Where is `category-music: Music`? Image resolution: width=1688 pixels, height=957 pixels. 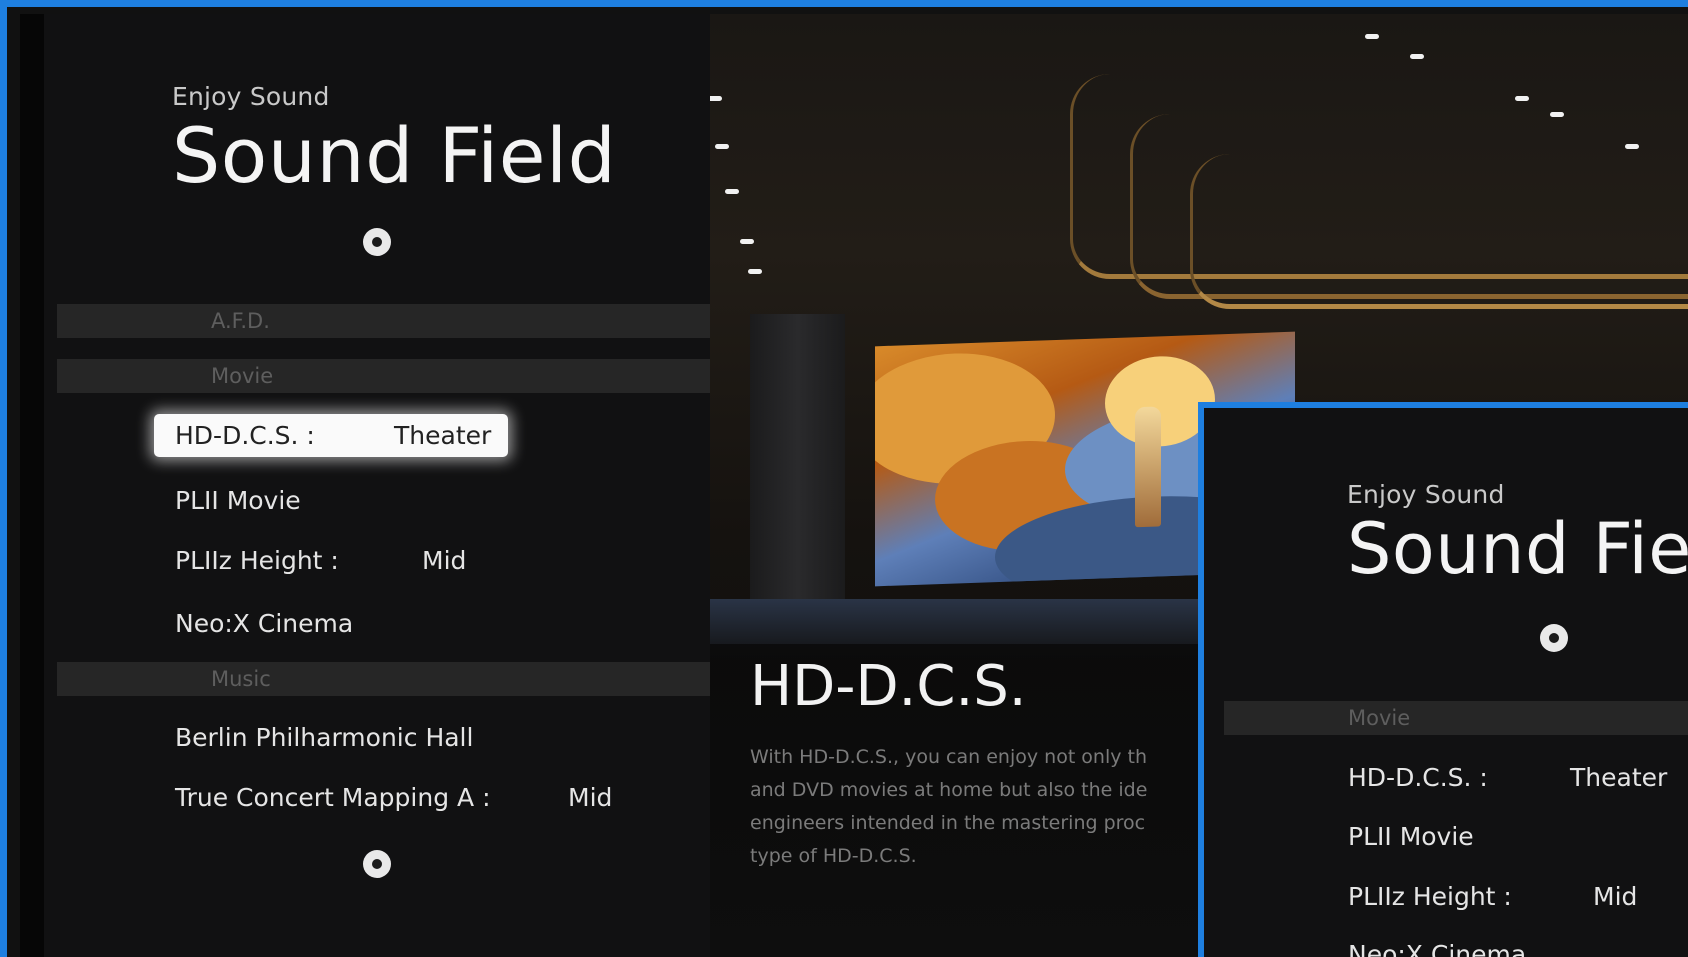 category-music: Music is located at coordinates (395, 679).